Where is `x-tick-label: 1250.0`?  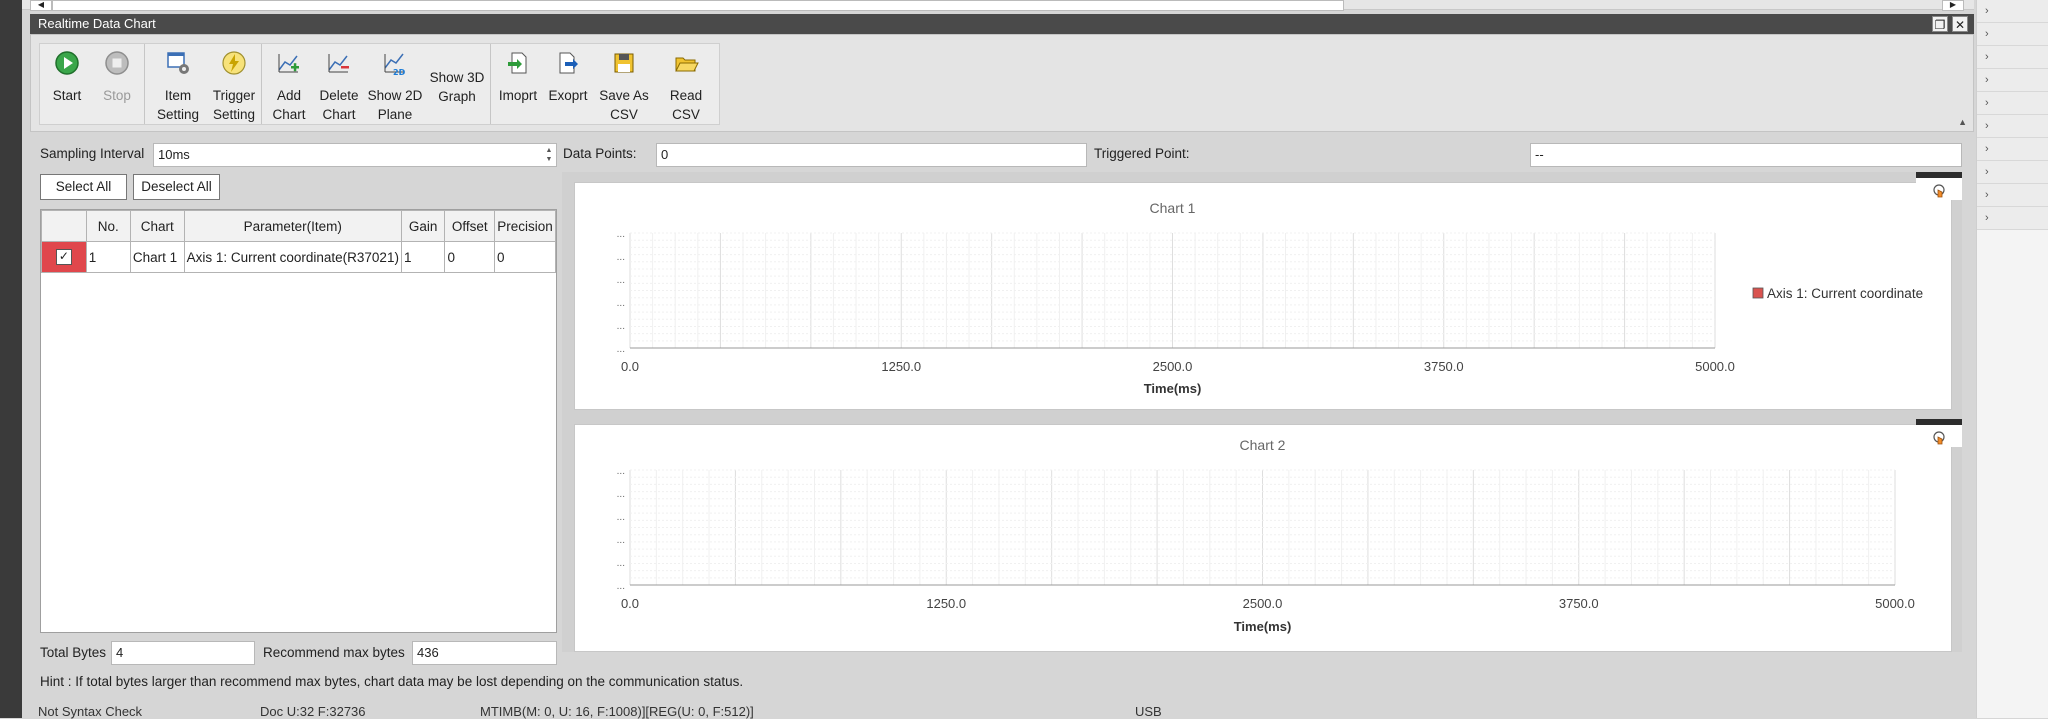
x-tick-label: 1250.0 is located at coordinates (946, 603).